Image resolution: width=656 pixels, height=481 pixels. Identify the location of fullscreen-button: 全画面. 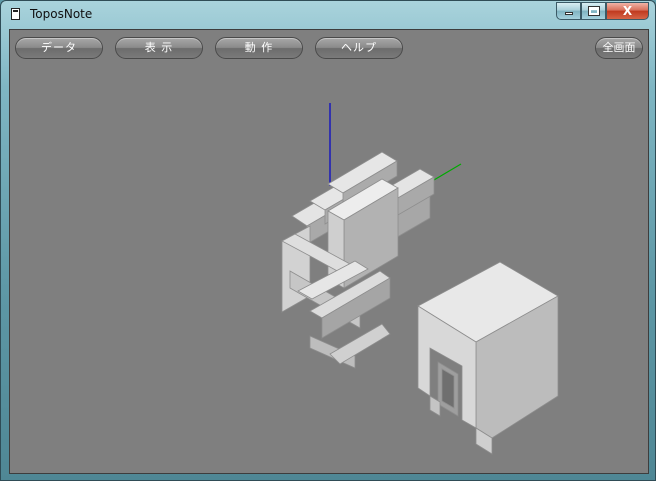
(619, 48).